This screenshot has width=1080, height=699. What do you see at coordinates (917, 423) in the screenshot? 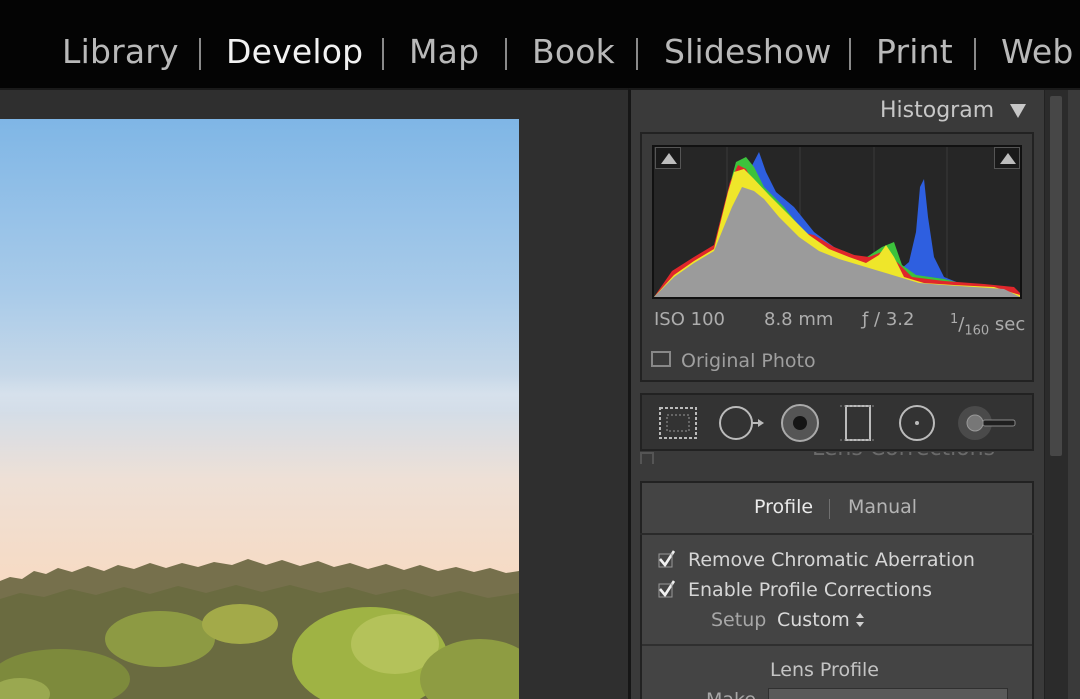
I see `radial-filter-icon` at bounding box center [917, 423].